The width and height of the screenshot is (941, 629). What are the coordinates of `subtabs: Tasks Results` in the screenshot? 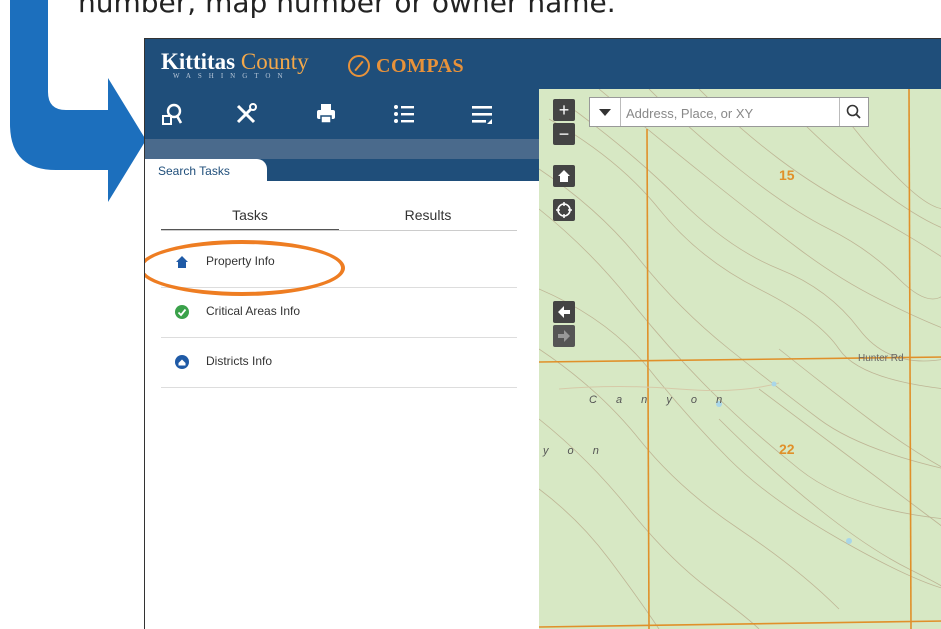 It's located at (339, 216).